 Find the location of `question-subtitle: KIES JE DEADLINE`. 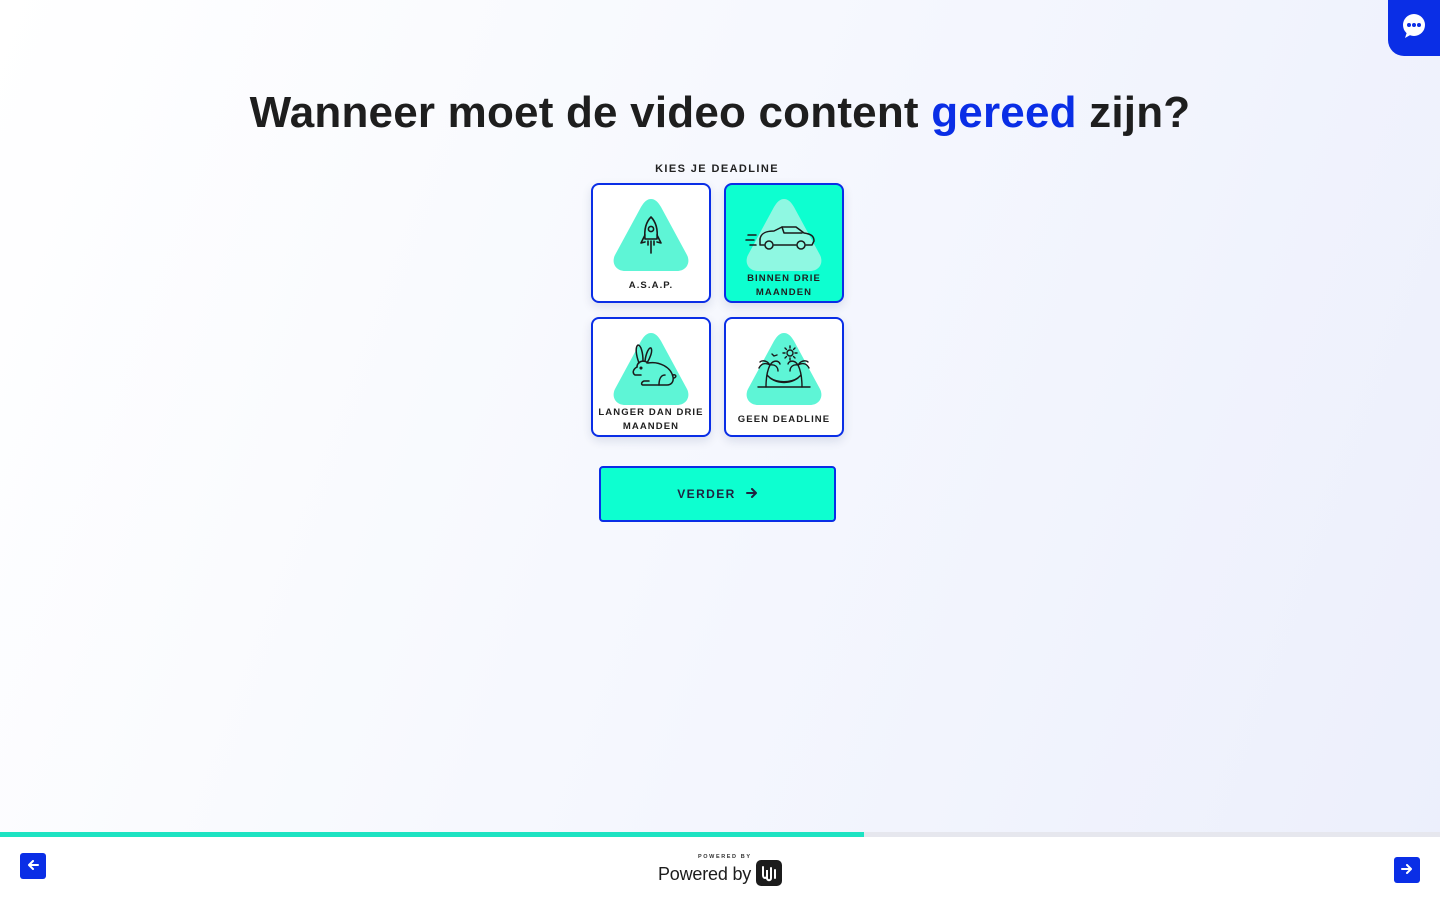

question-subtitle: KIES JE DEADLINE is located at coordinates (717, 169).